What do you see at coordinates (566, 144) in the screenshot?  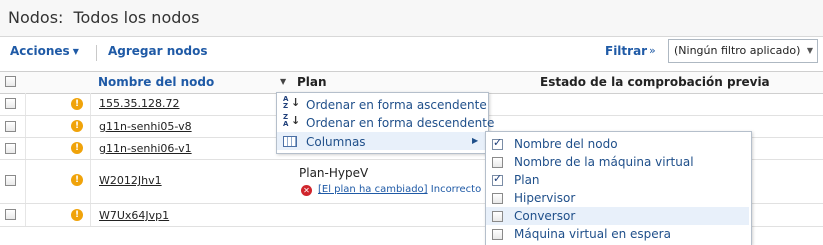 I see `column-option-label: Nombre del nodo` at bounding box center [566, 144].